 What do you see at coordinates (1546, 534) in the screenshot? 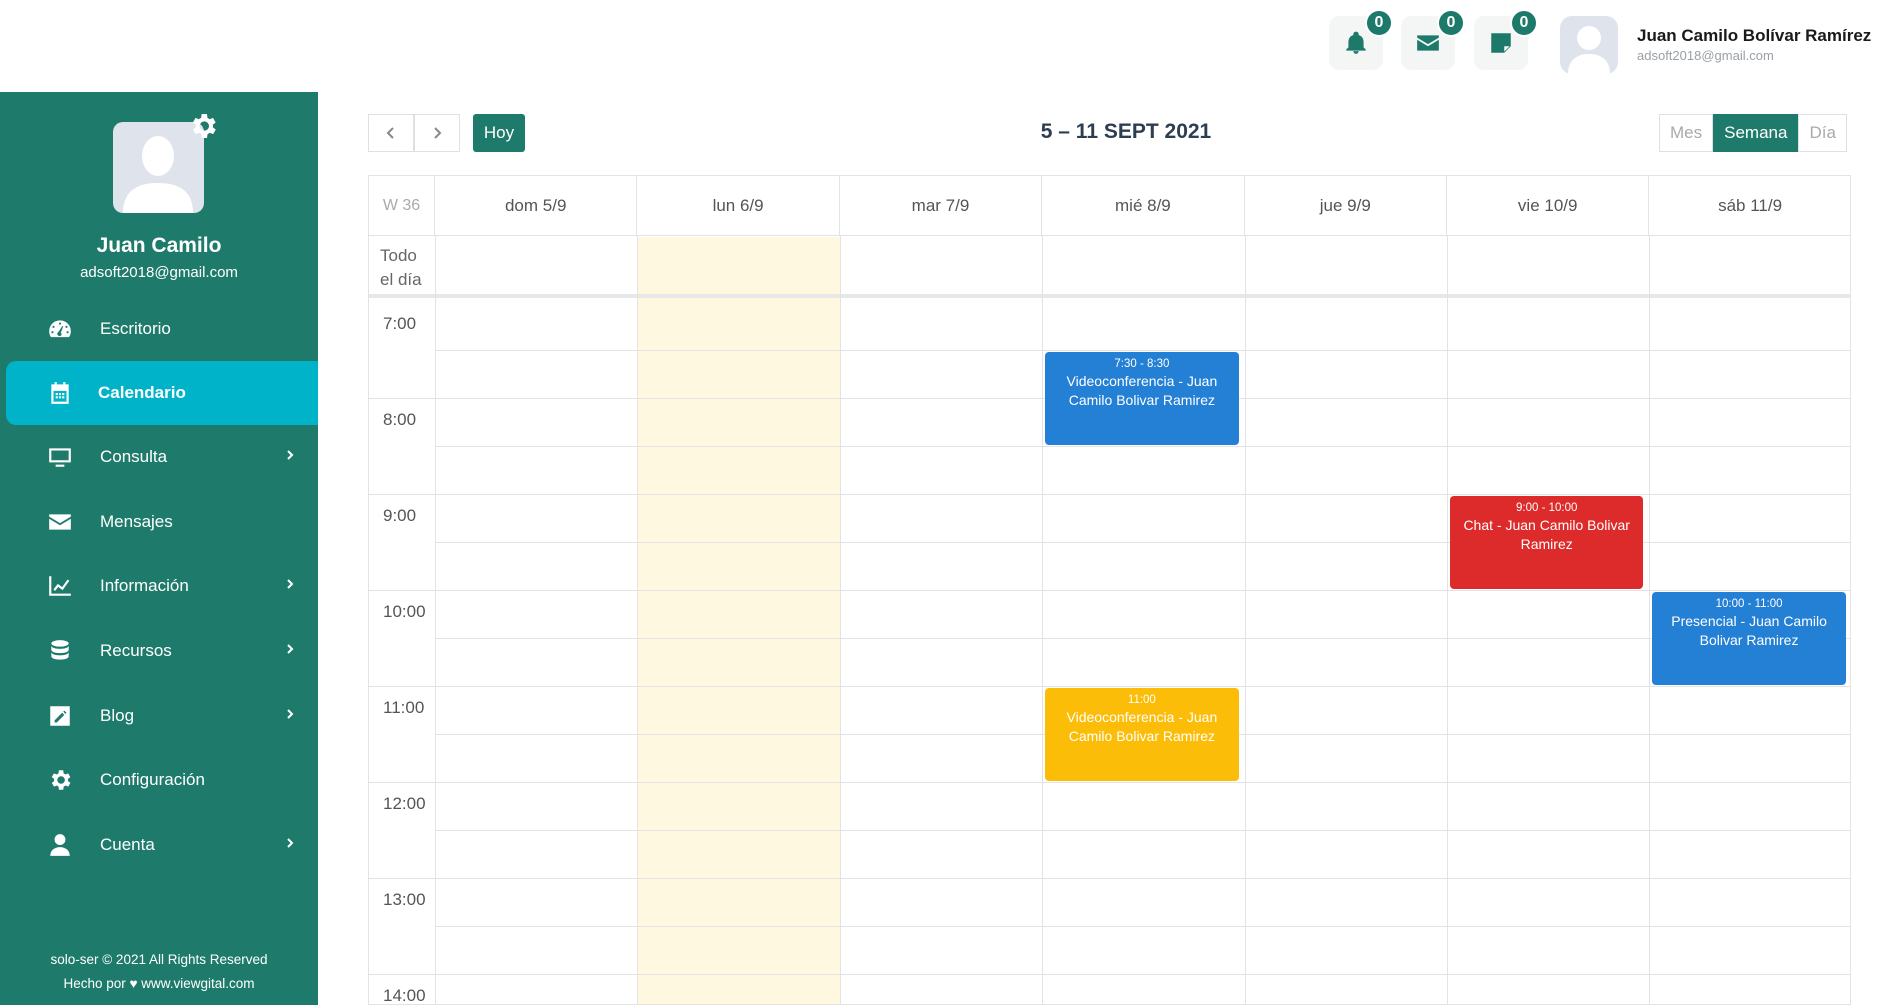
I see `event-title: Chat - Juan Camilo Bolivar Ramirez` at bounding box center [1546, 534].